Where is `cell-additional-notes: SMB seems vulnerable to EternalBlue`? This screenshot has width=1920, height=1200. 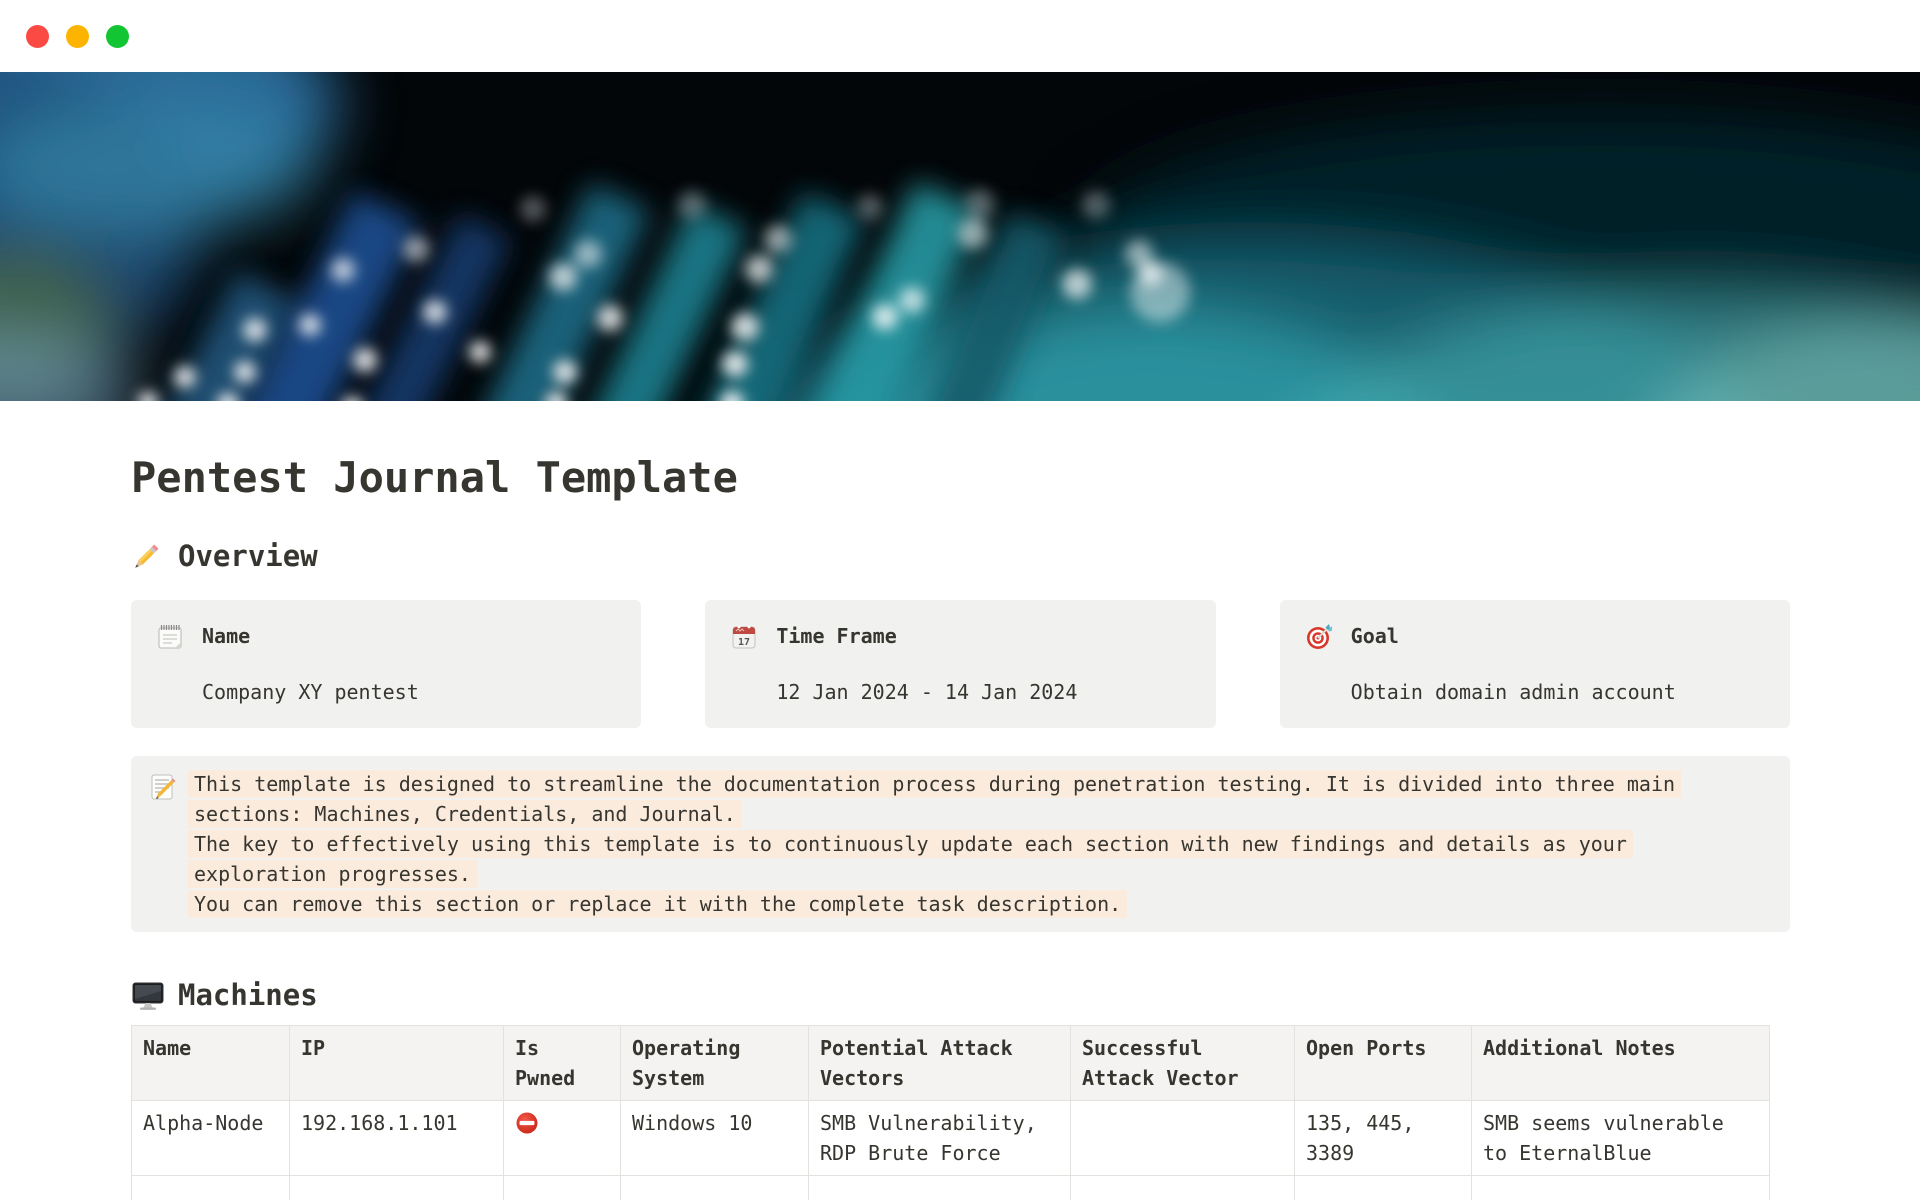 cell-additional-notes: SMB seems vulnerable to EternalBlue is located at coordinates (1620, 1138).